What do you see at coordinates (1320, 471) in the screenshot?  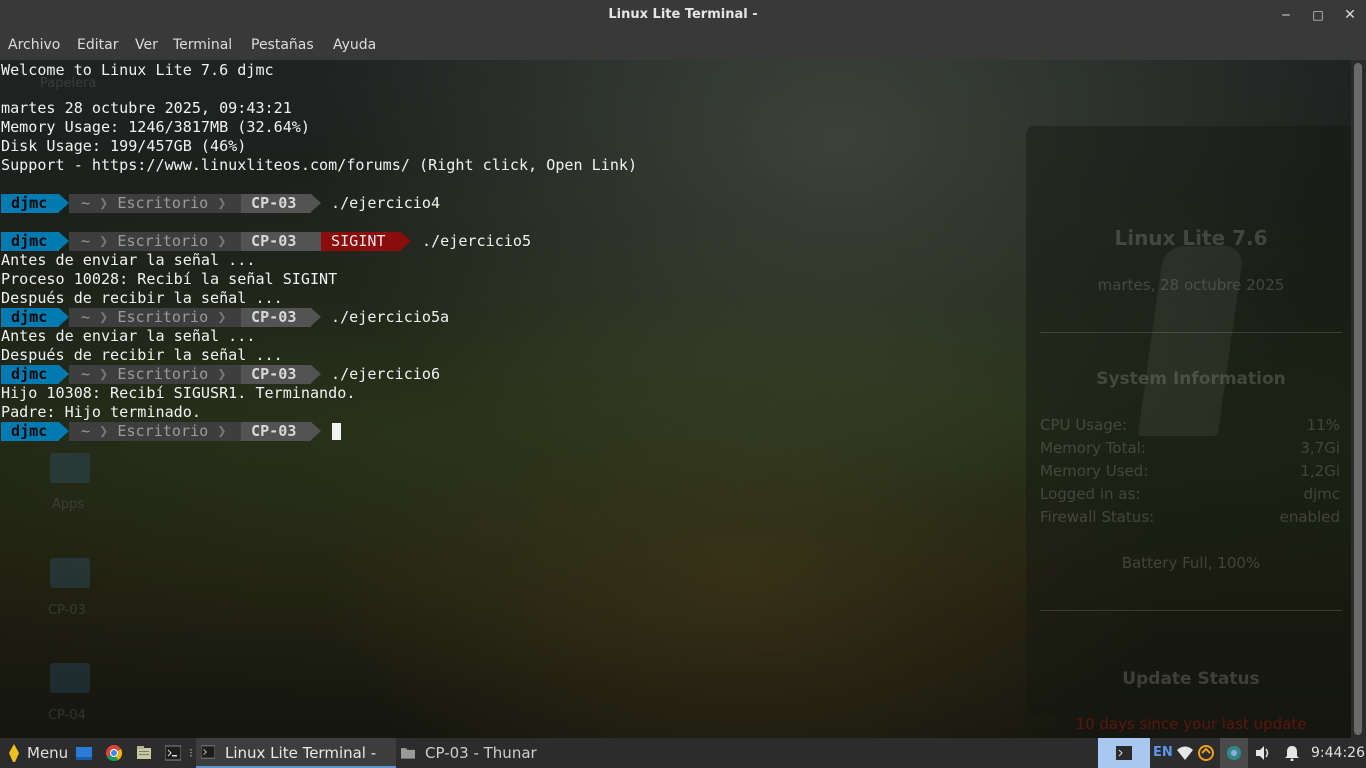 I see `row-value: 1,2Gi` at bounding box center [1320, 471].